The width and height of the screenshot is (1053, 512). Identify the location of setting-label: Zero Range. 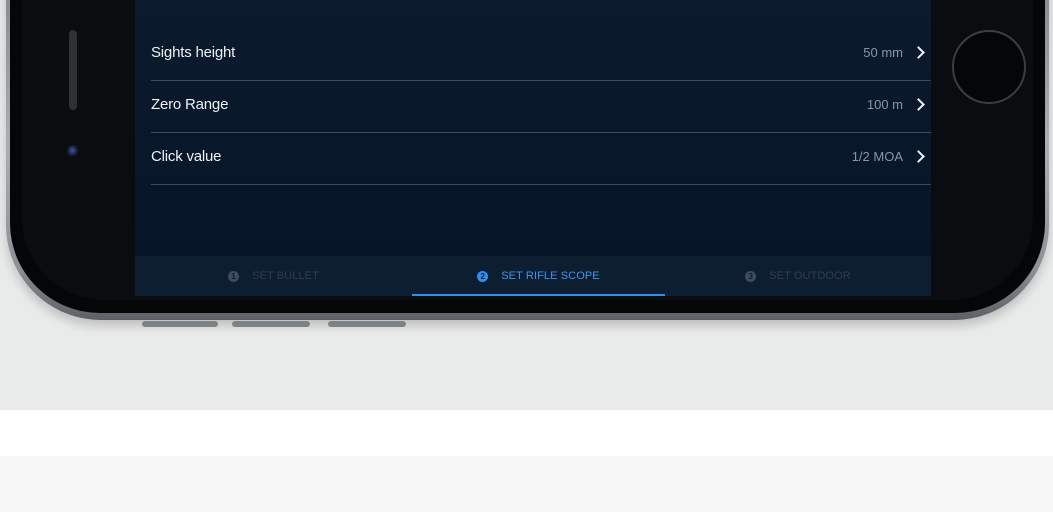
(190, 104).